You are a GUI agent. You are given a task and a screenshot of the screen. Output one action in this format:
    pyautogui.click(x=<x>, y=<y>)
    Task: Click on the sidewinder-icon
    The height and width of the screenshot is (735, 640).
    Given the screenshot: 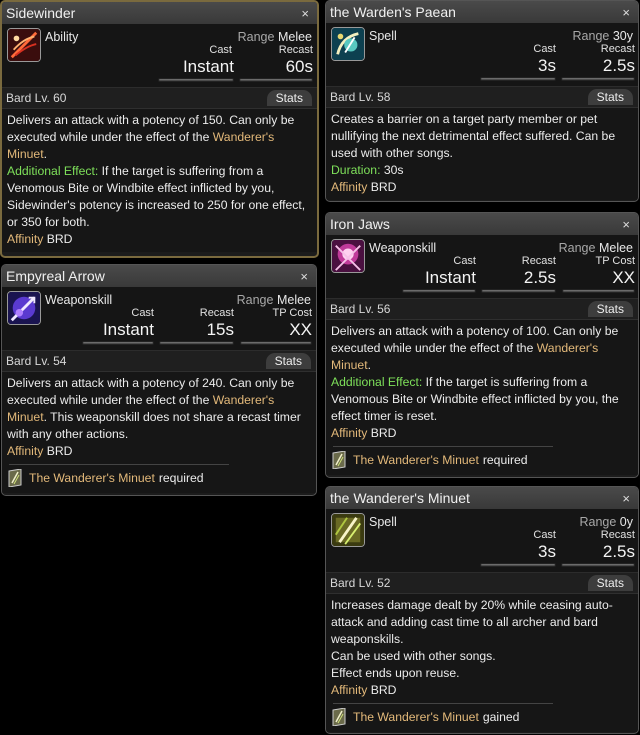 What is the action you would take?
    pyautogui.click(x=24, y=45)
    